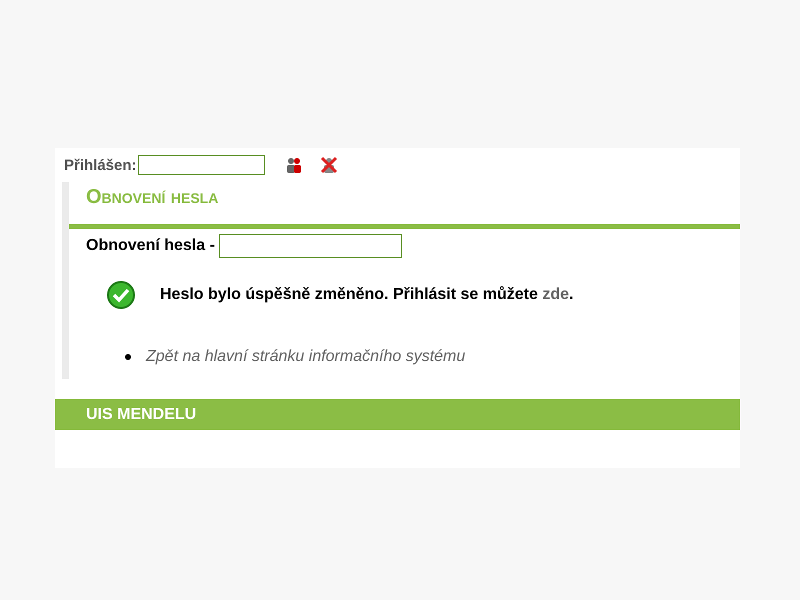 Image resolution: width=800 pixels, height=600 pixels. I want to click on page-heading: Obnovení hesla, so click(153, 197).